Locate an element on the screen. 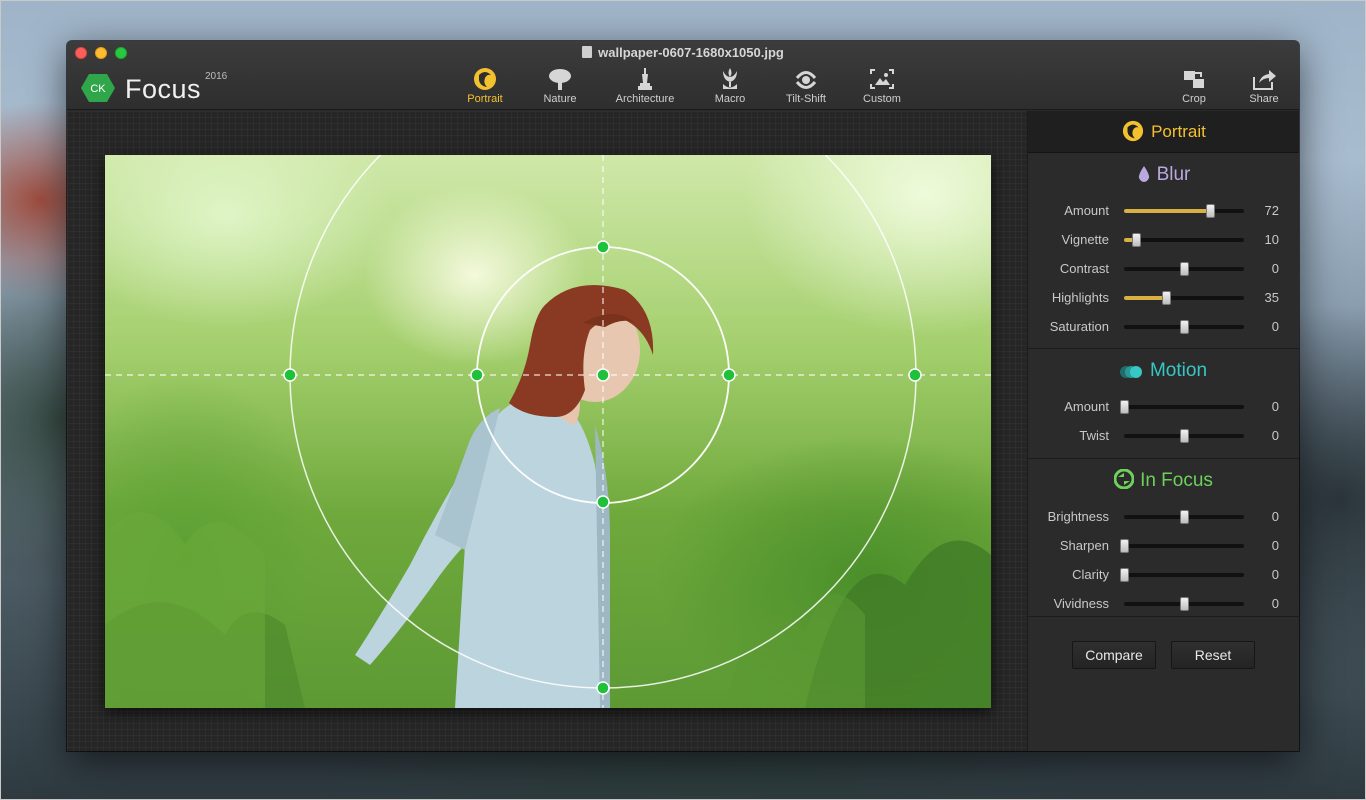 The width and height of the screenshot is (1366, 800). infocus-vividness-row: Vividness 0 is located at coordinates (1163, 604).